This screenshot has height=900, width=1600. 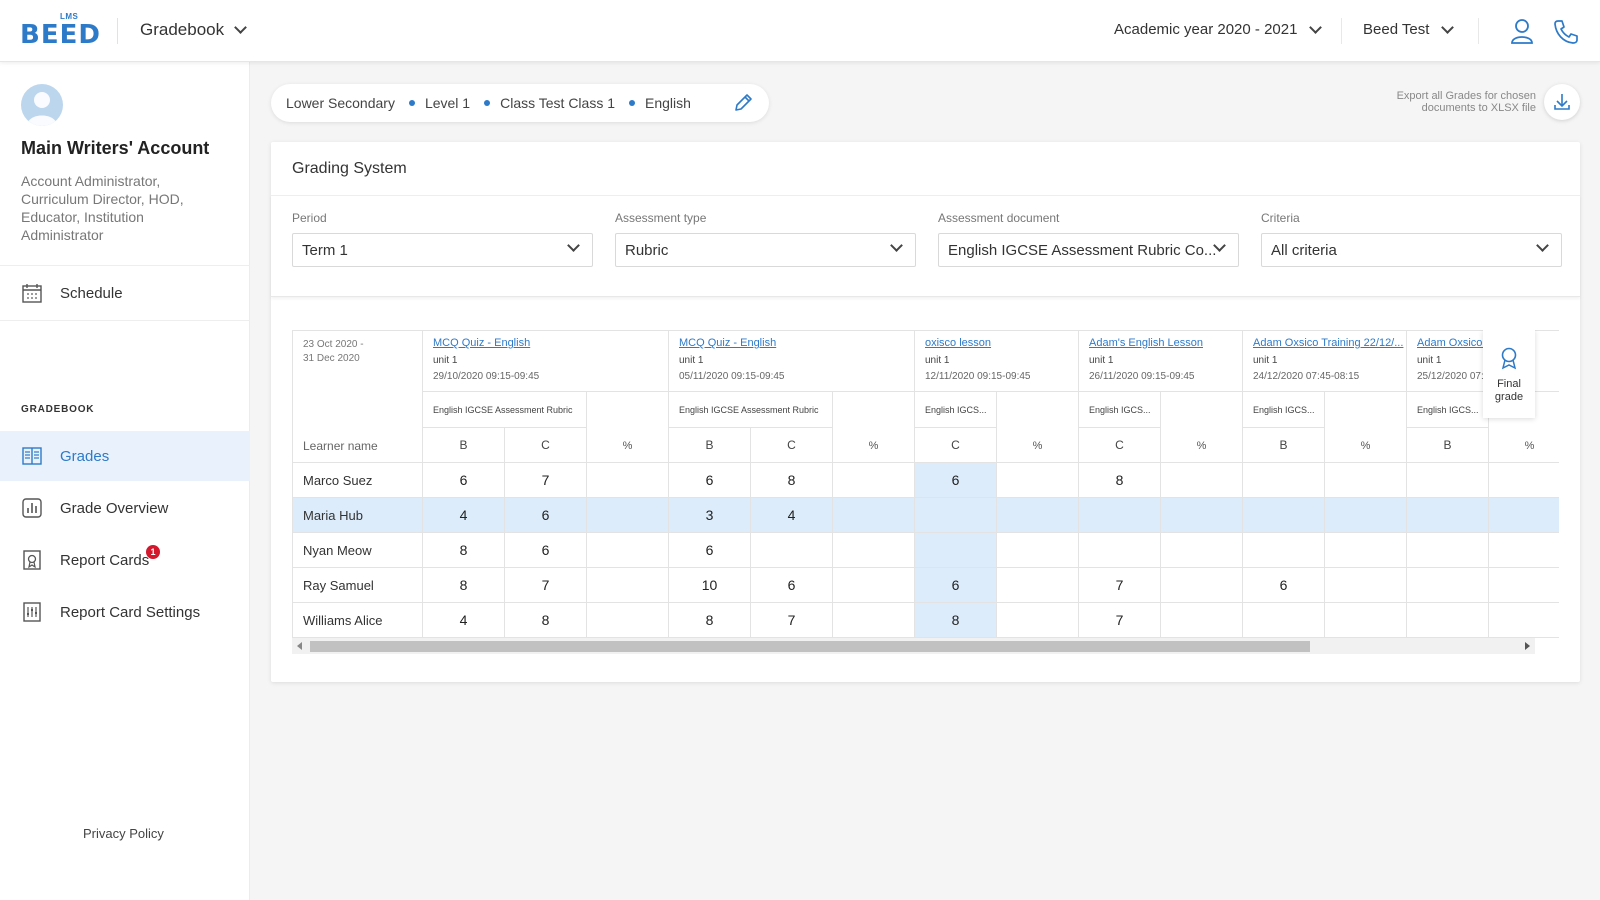 I want to click on assessment-link: Adam Oxsico T, so click(x=1454, y=343).